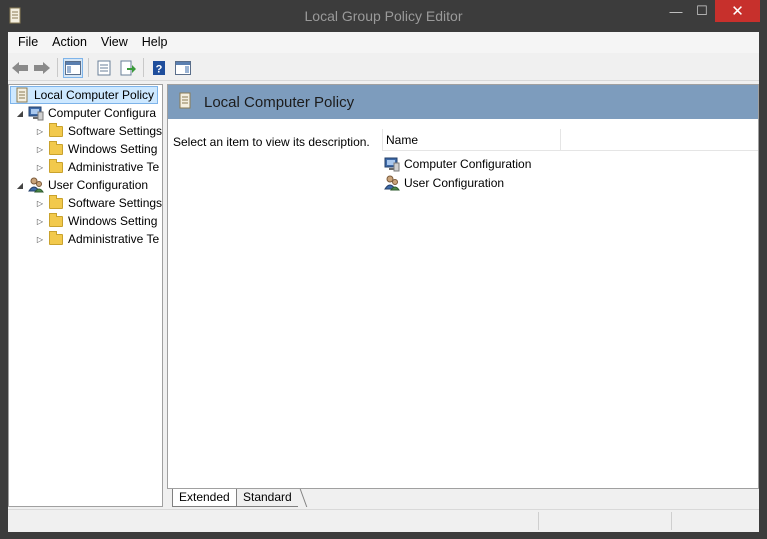  I want to click on list-item-computer-configuration: Computer Configuration, so click(457, 164).